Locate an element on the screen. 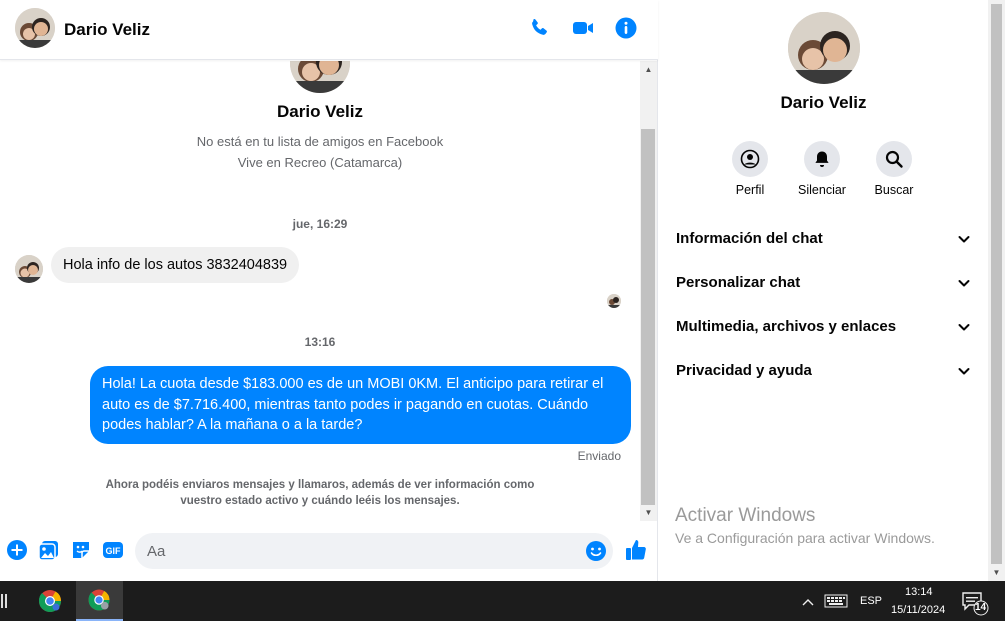 The width and height of the screenshot is (1005, 621). task-view-icon is located at coordinates (5, 601).